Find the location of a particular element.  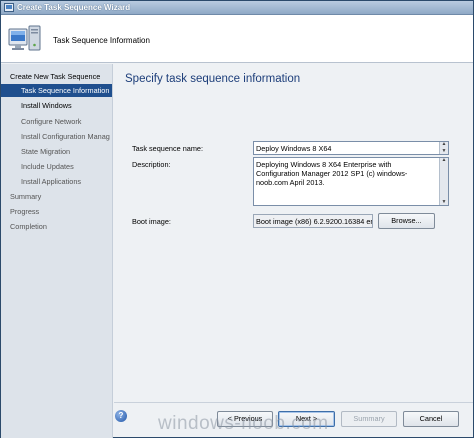

help-icon: ? is located at coordinates (121, 416).